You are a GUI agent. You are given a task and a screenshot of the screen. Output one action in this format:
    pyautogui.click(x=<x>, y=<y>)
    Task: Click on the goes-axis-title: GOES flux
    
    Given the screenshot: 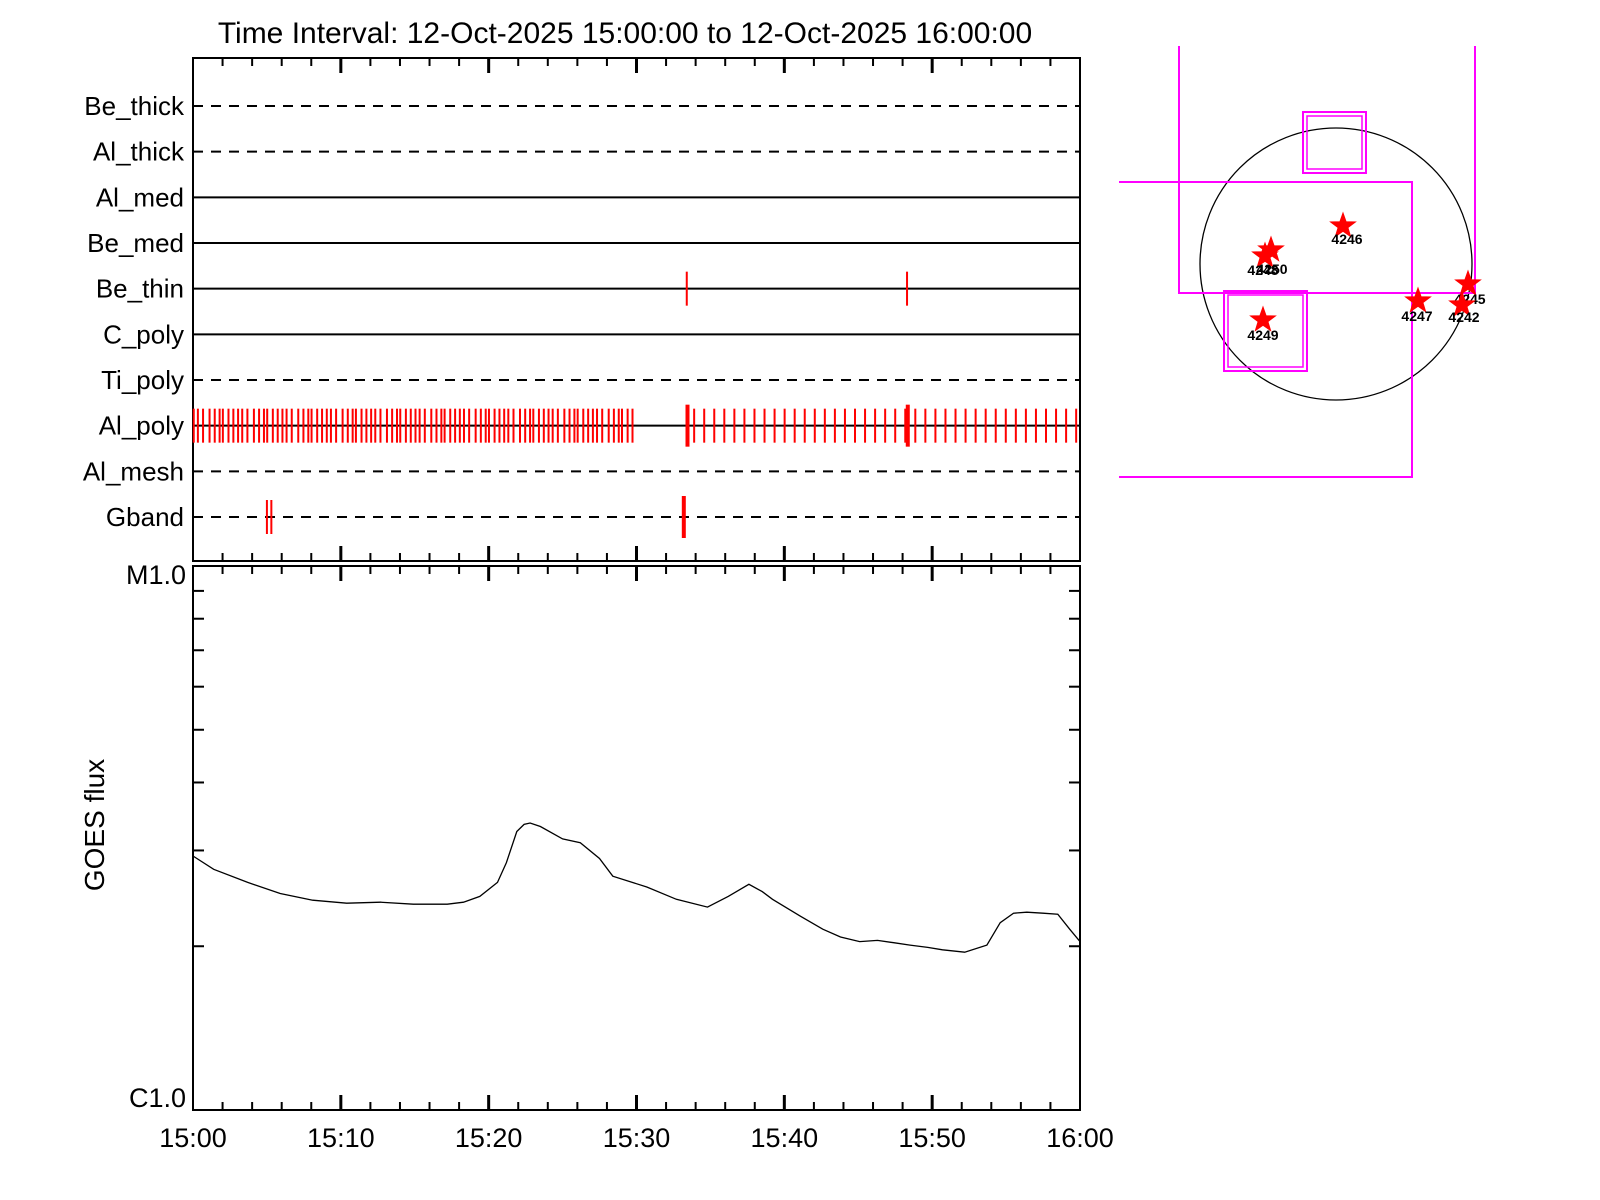 What is the action you would take?
    pyautogui.click(x=94, y=825)
    